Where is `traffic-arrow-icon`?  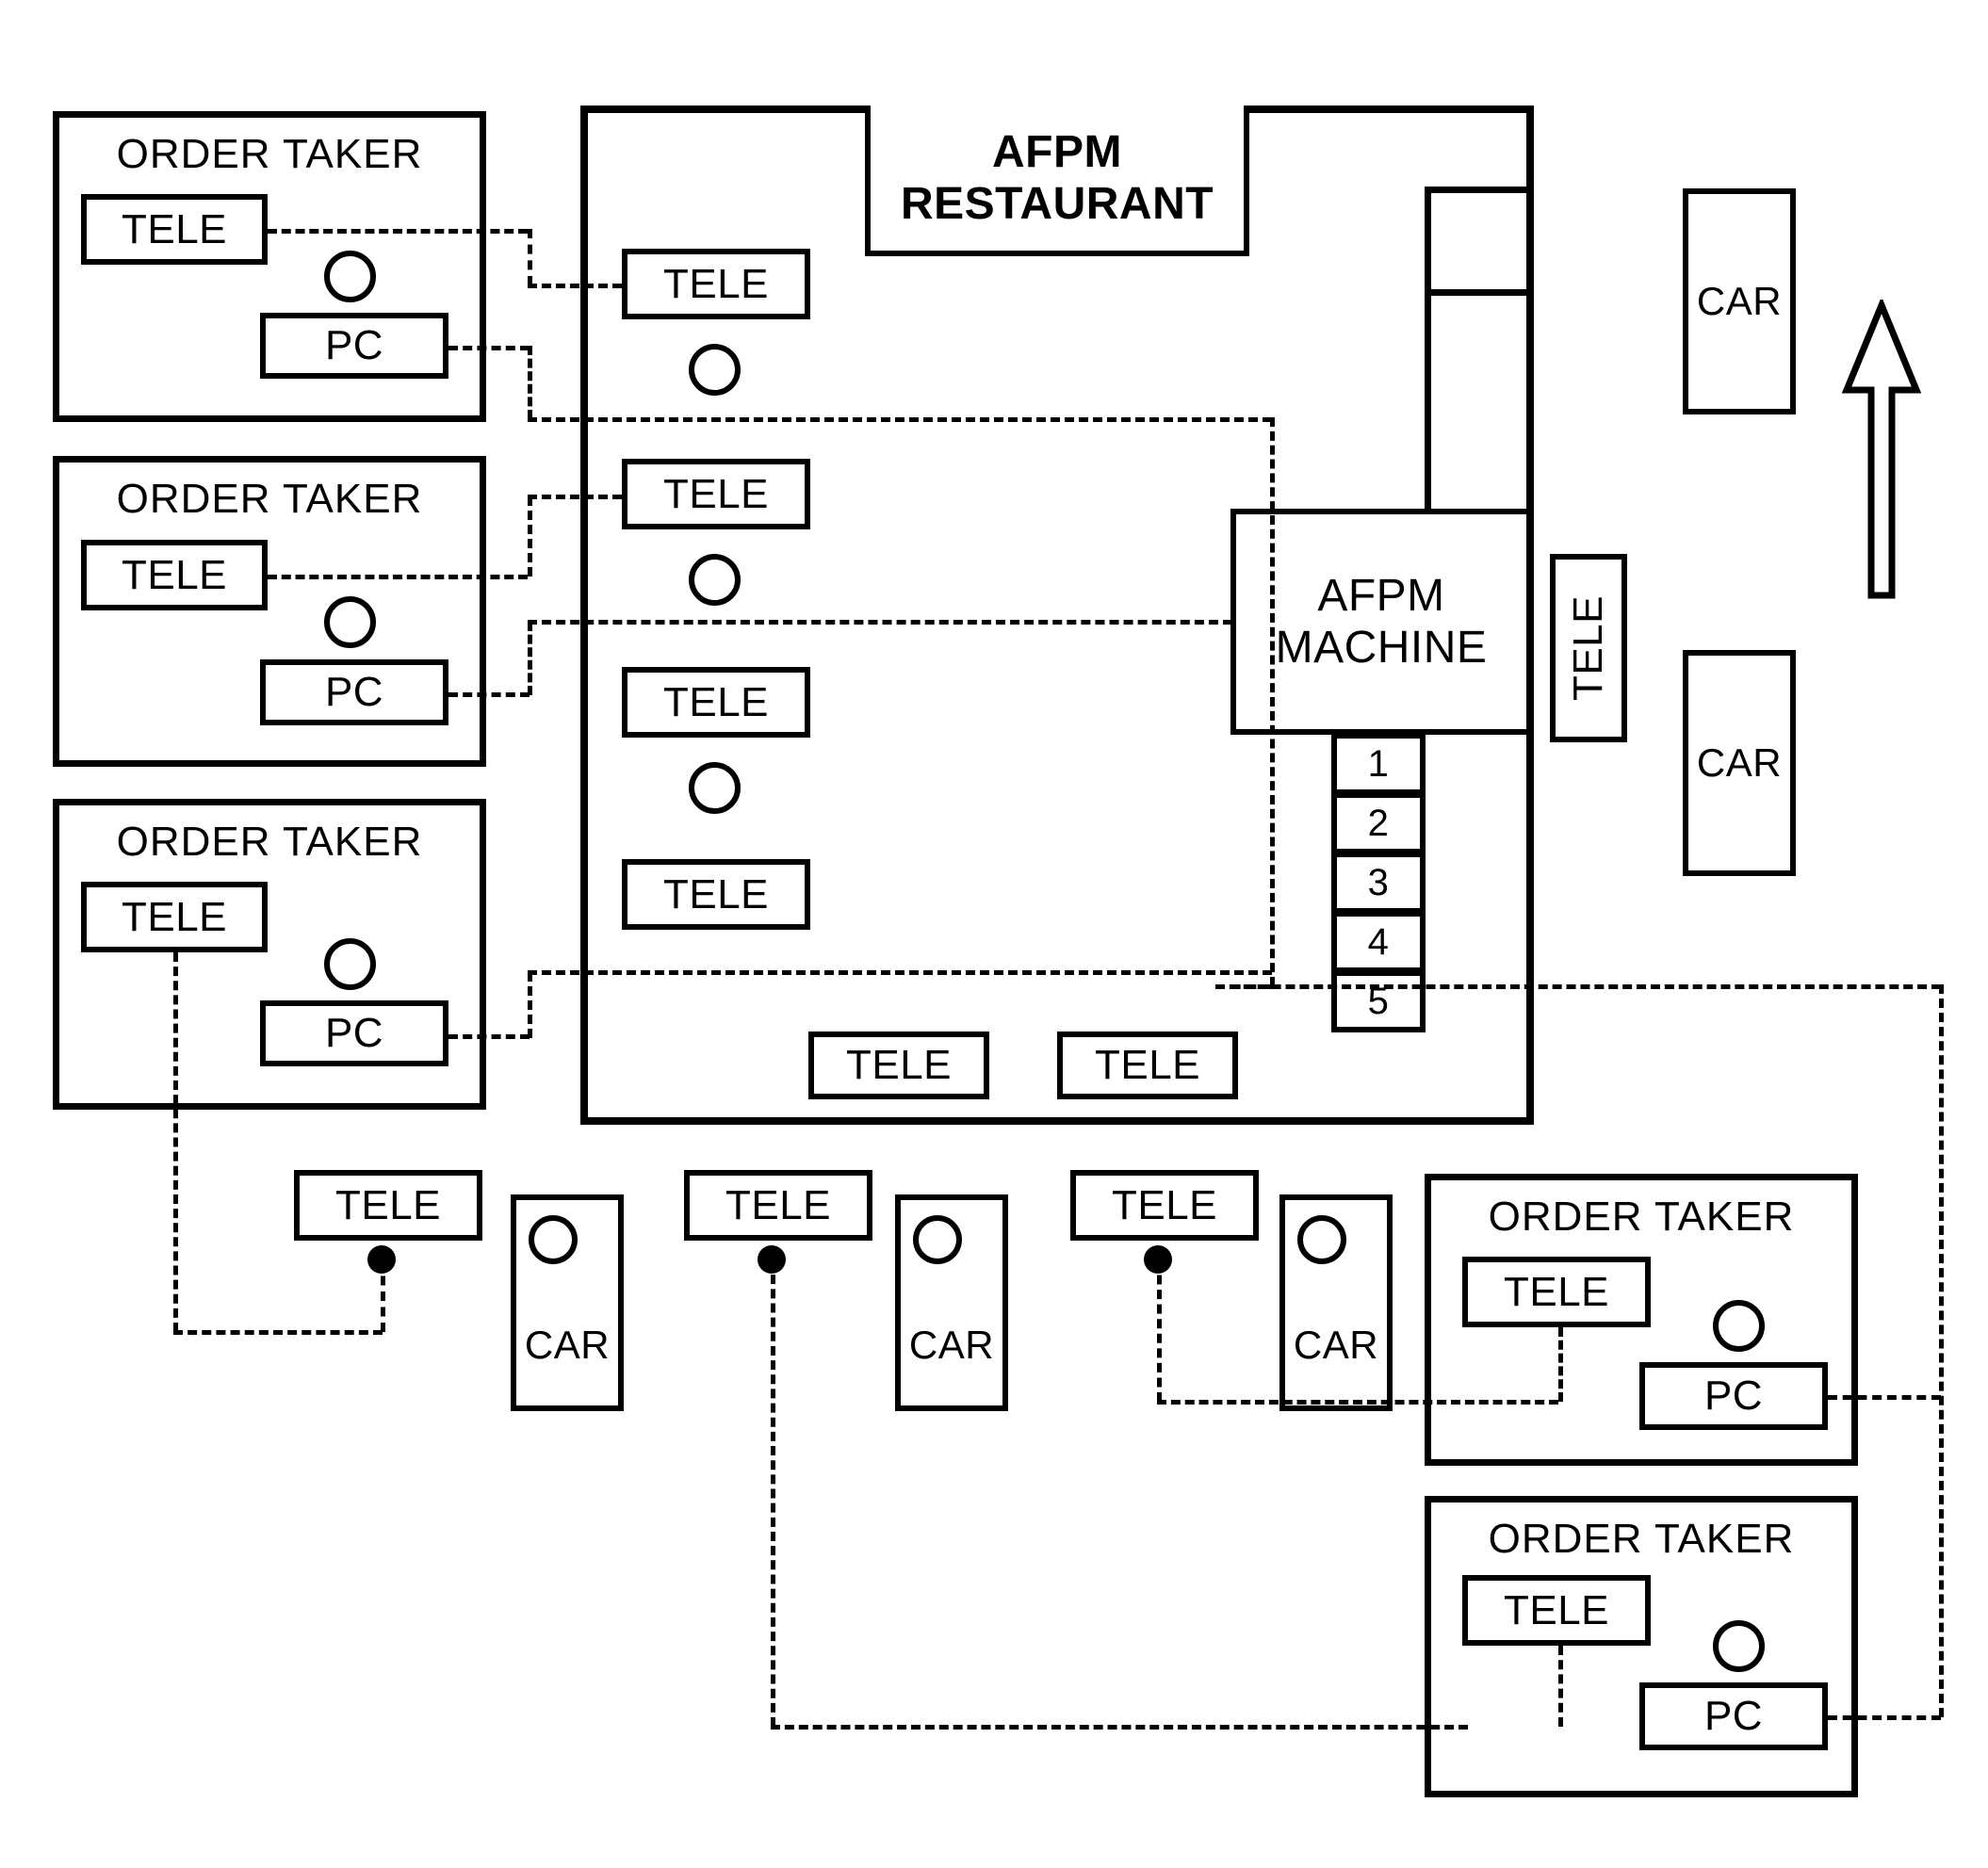
traffic-arrow-icon is located at coordinates (1881, 449).